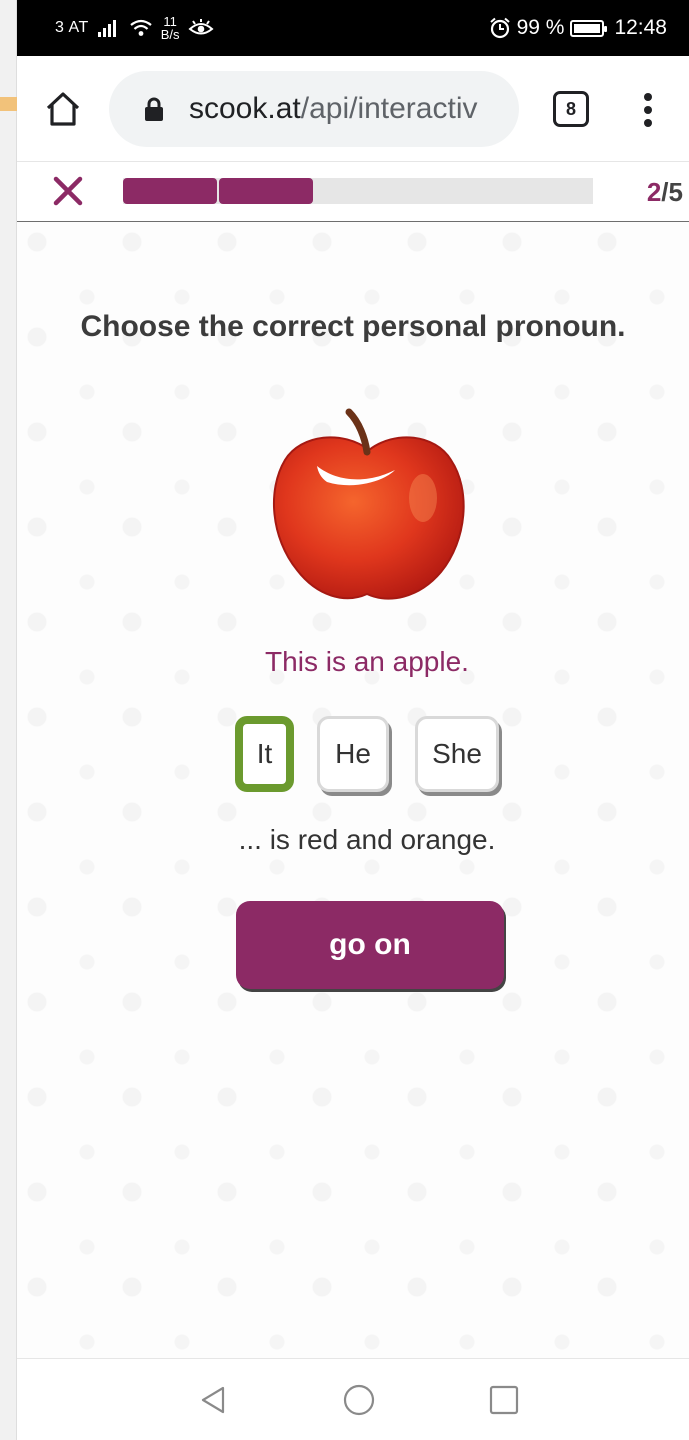 Image resolution: width=689 pixels, height=1440 pixels. What do you see at coordinates (359, 1400) in the screenshot?
I see `home-circle-icon` at bounding box center [359, 1400].